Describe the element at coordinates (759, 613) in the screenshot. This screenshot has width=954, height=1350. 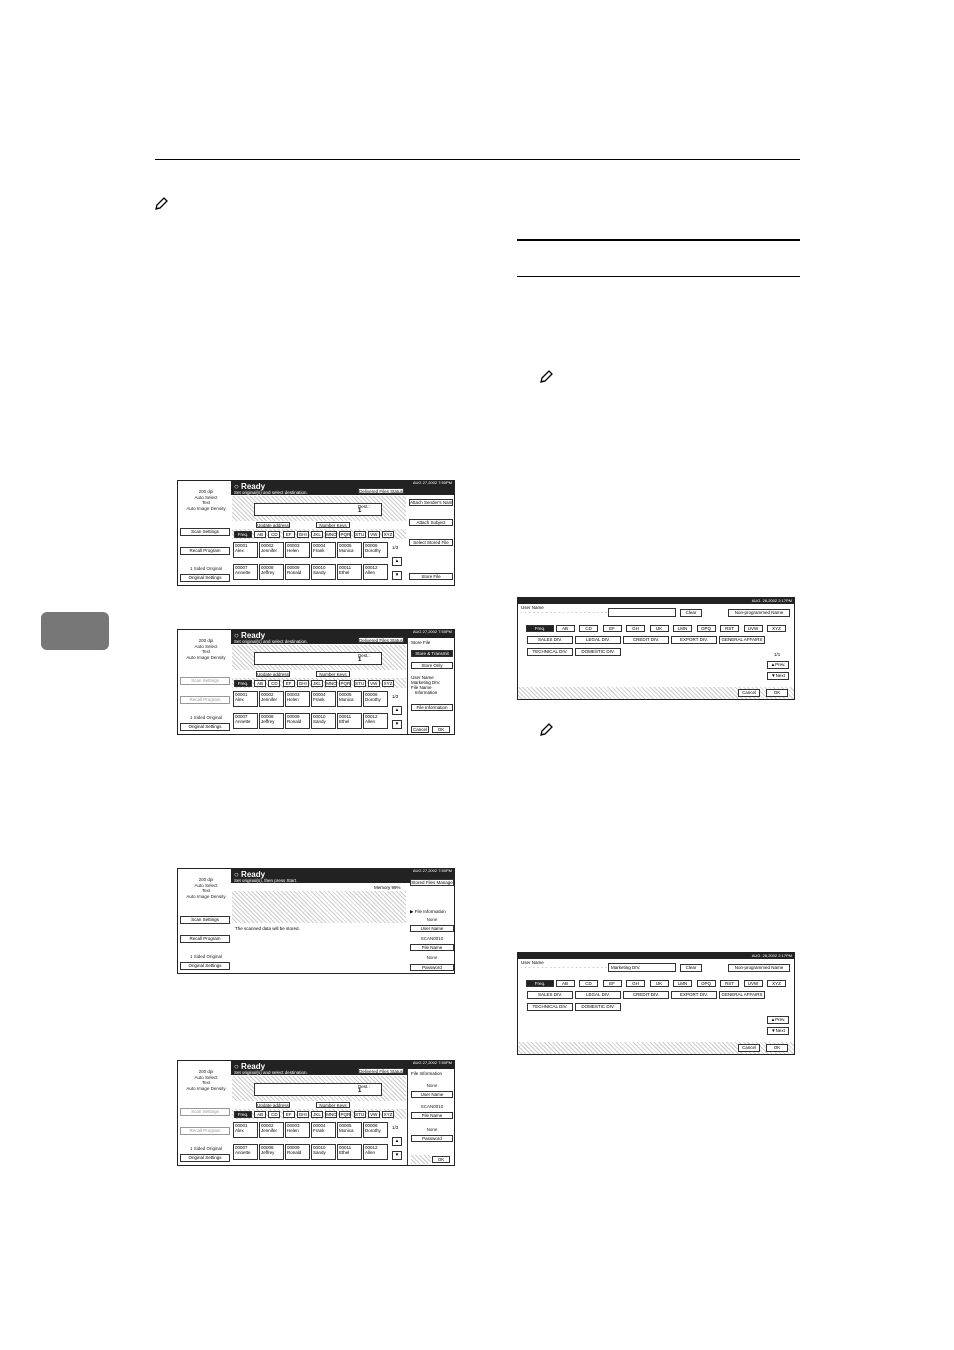
I see `non-programmed-name-button: Non-programmed Name` at that location.